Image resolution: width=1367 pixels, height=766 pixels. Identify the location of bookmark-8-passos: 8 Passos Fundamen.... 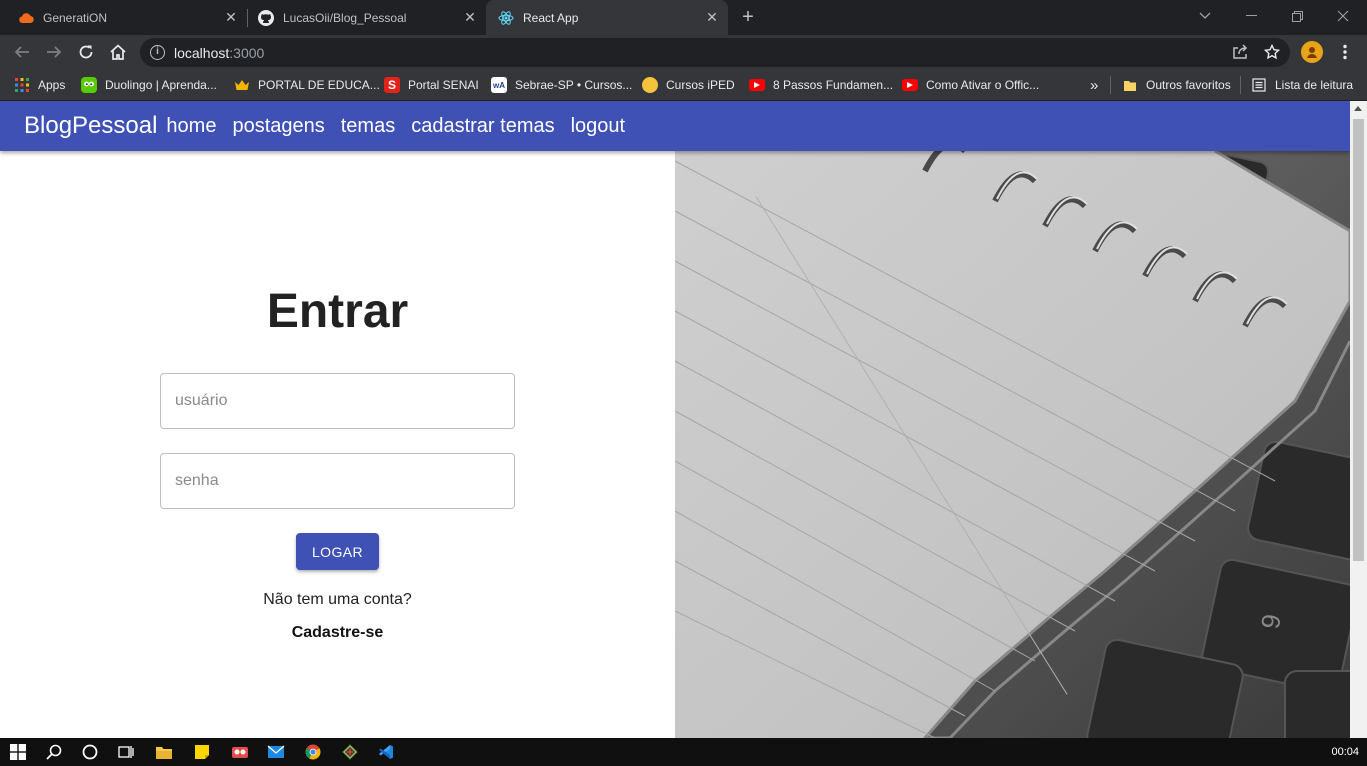
(821, 85).